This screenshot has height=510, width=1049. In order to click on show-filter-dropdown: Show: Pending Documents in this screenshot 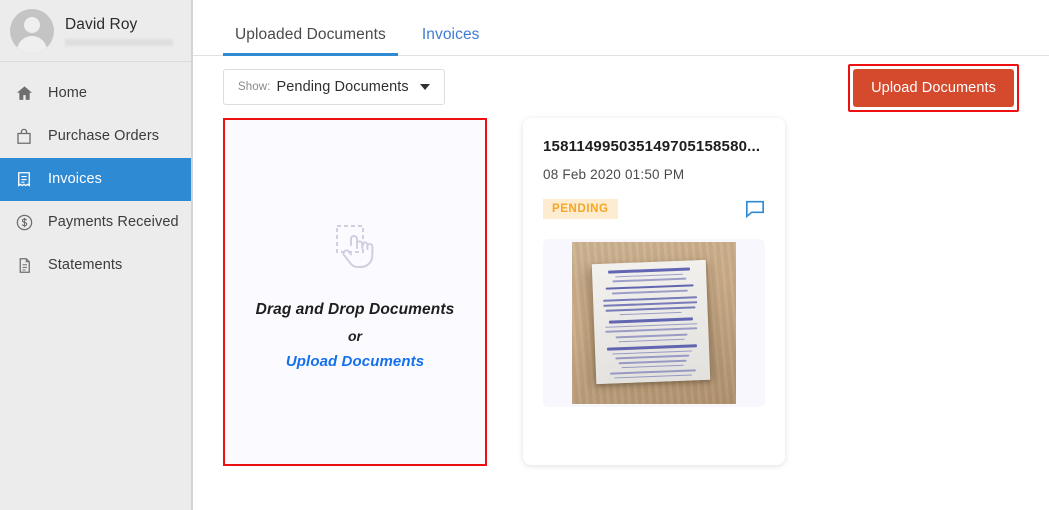, I will do `click(334, 87)`.